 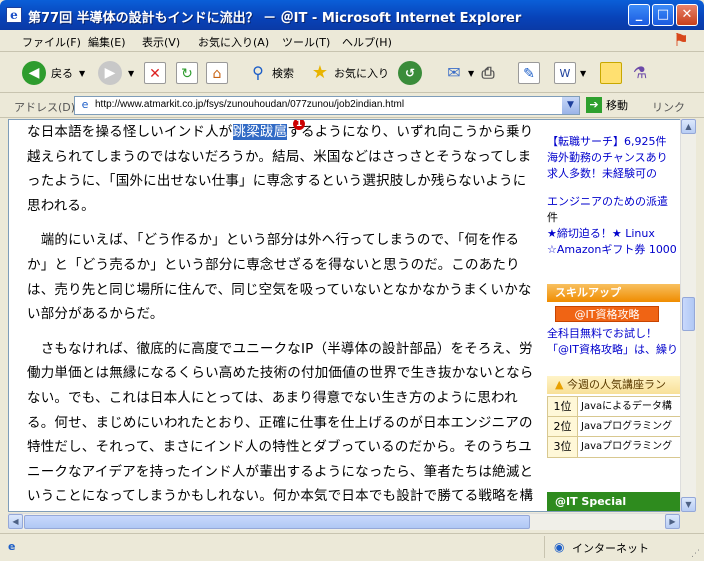 I want to click on scroll-left-icon: ◀, so click(x=15, y=521).